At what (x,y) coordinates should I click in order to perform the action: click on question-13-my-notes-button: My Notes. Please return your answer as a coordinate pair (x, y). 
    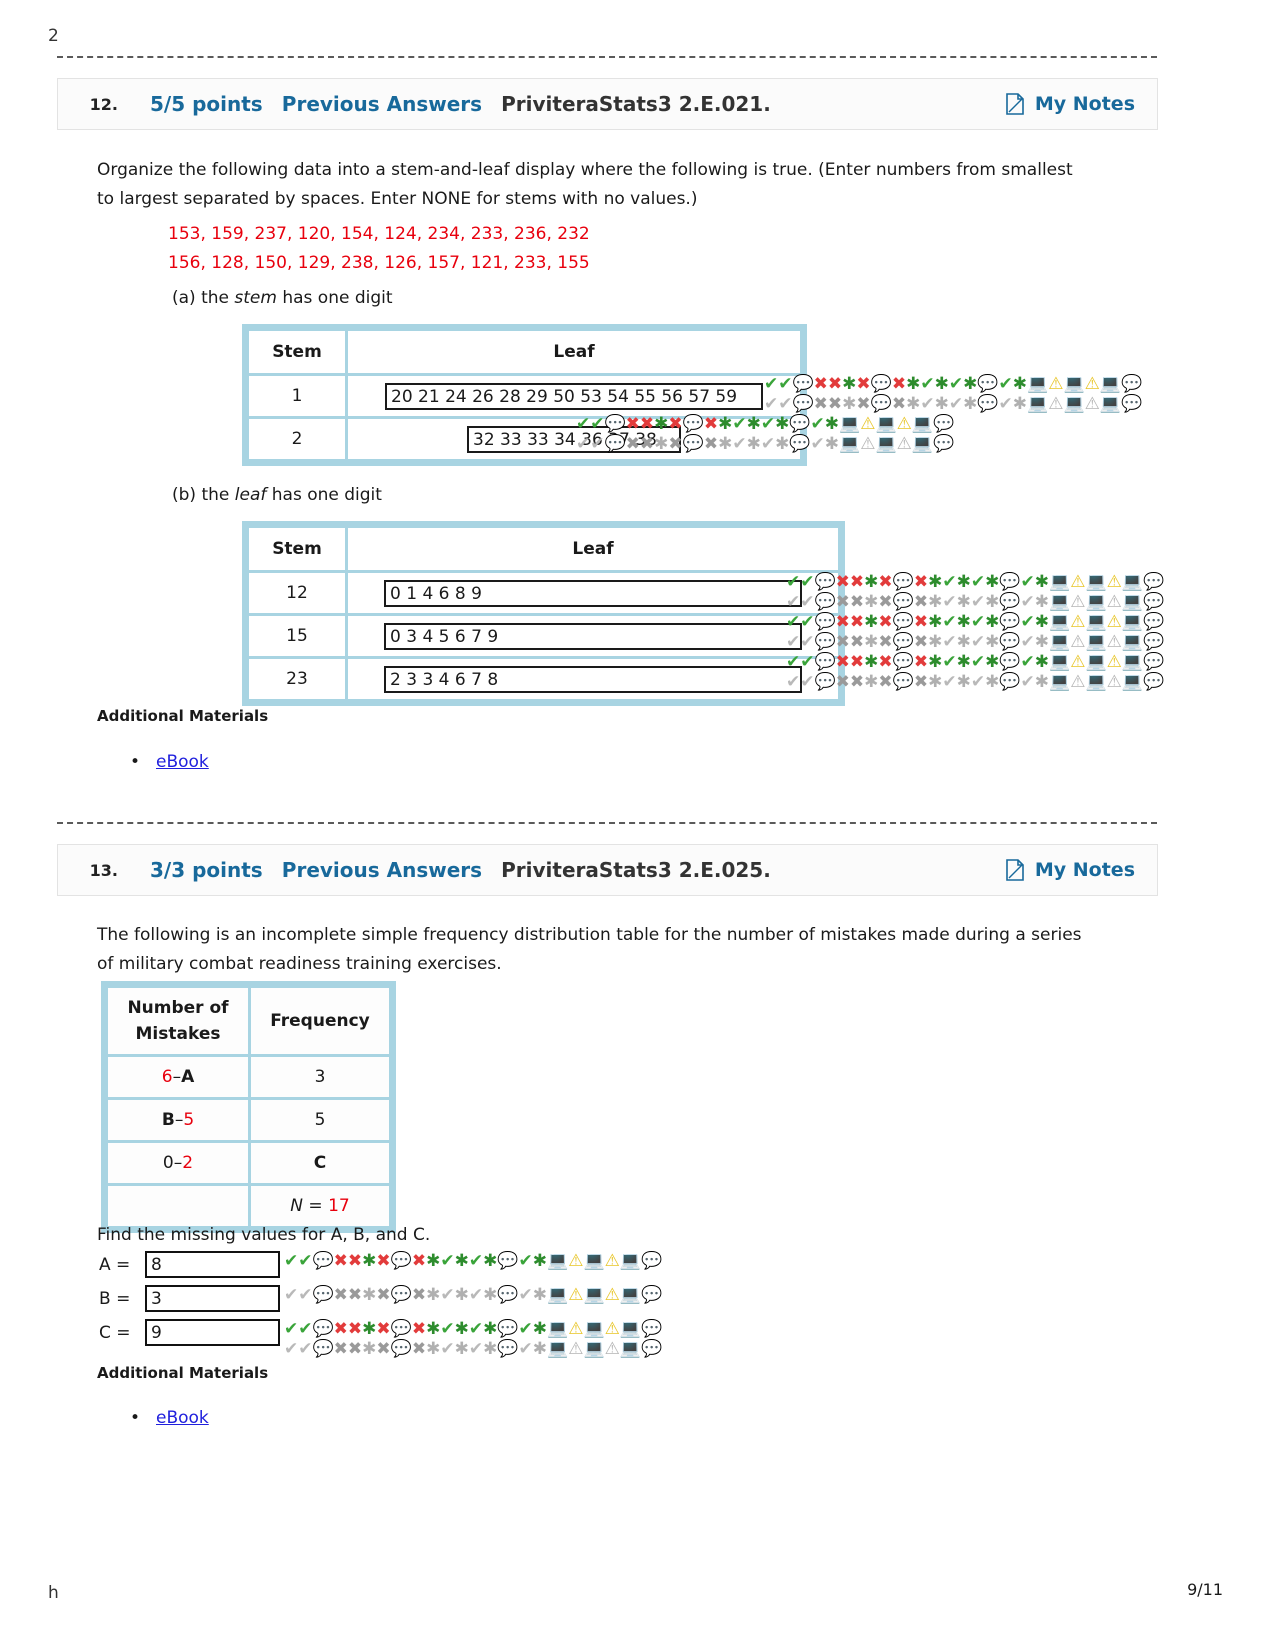
    Looking at the image, I should click on (1081, 870).